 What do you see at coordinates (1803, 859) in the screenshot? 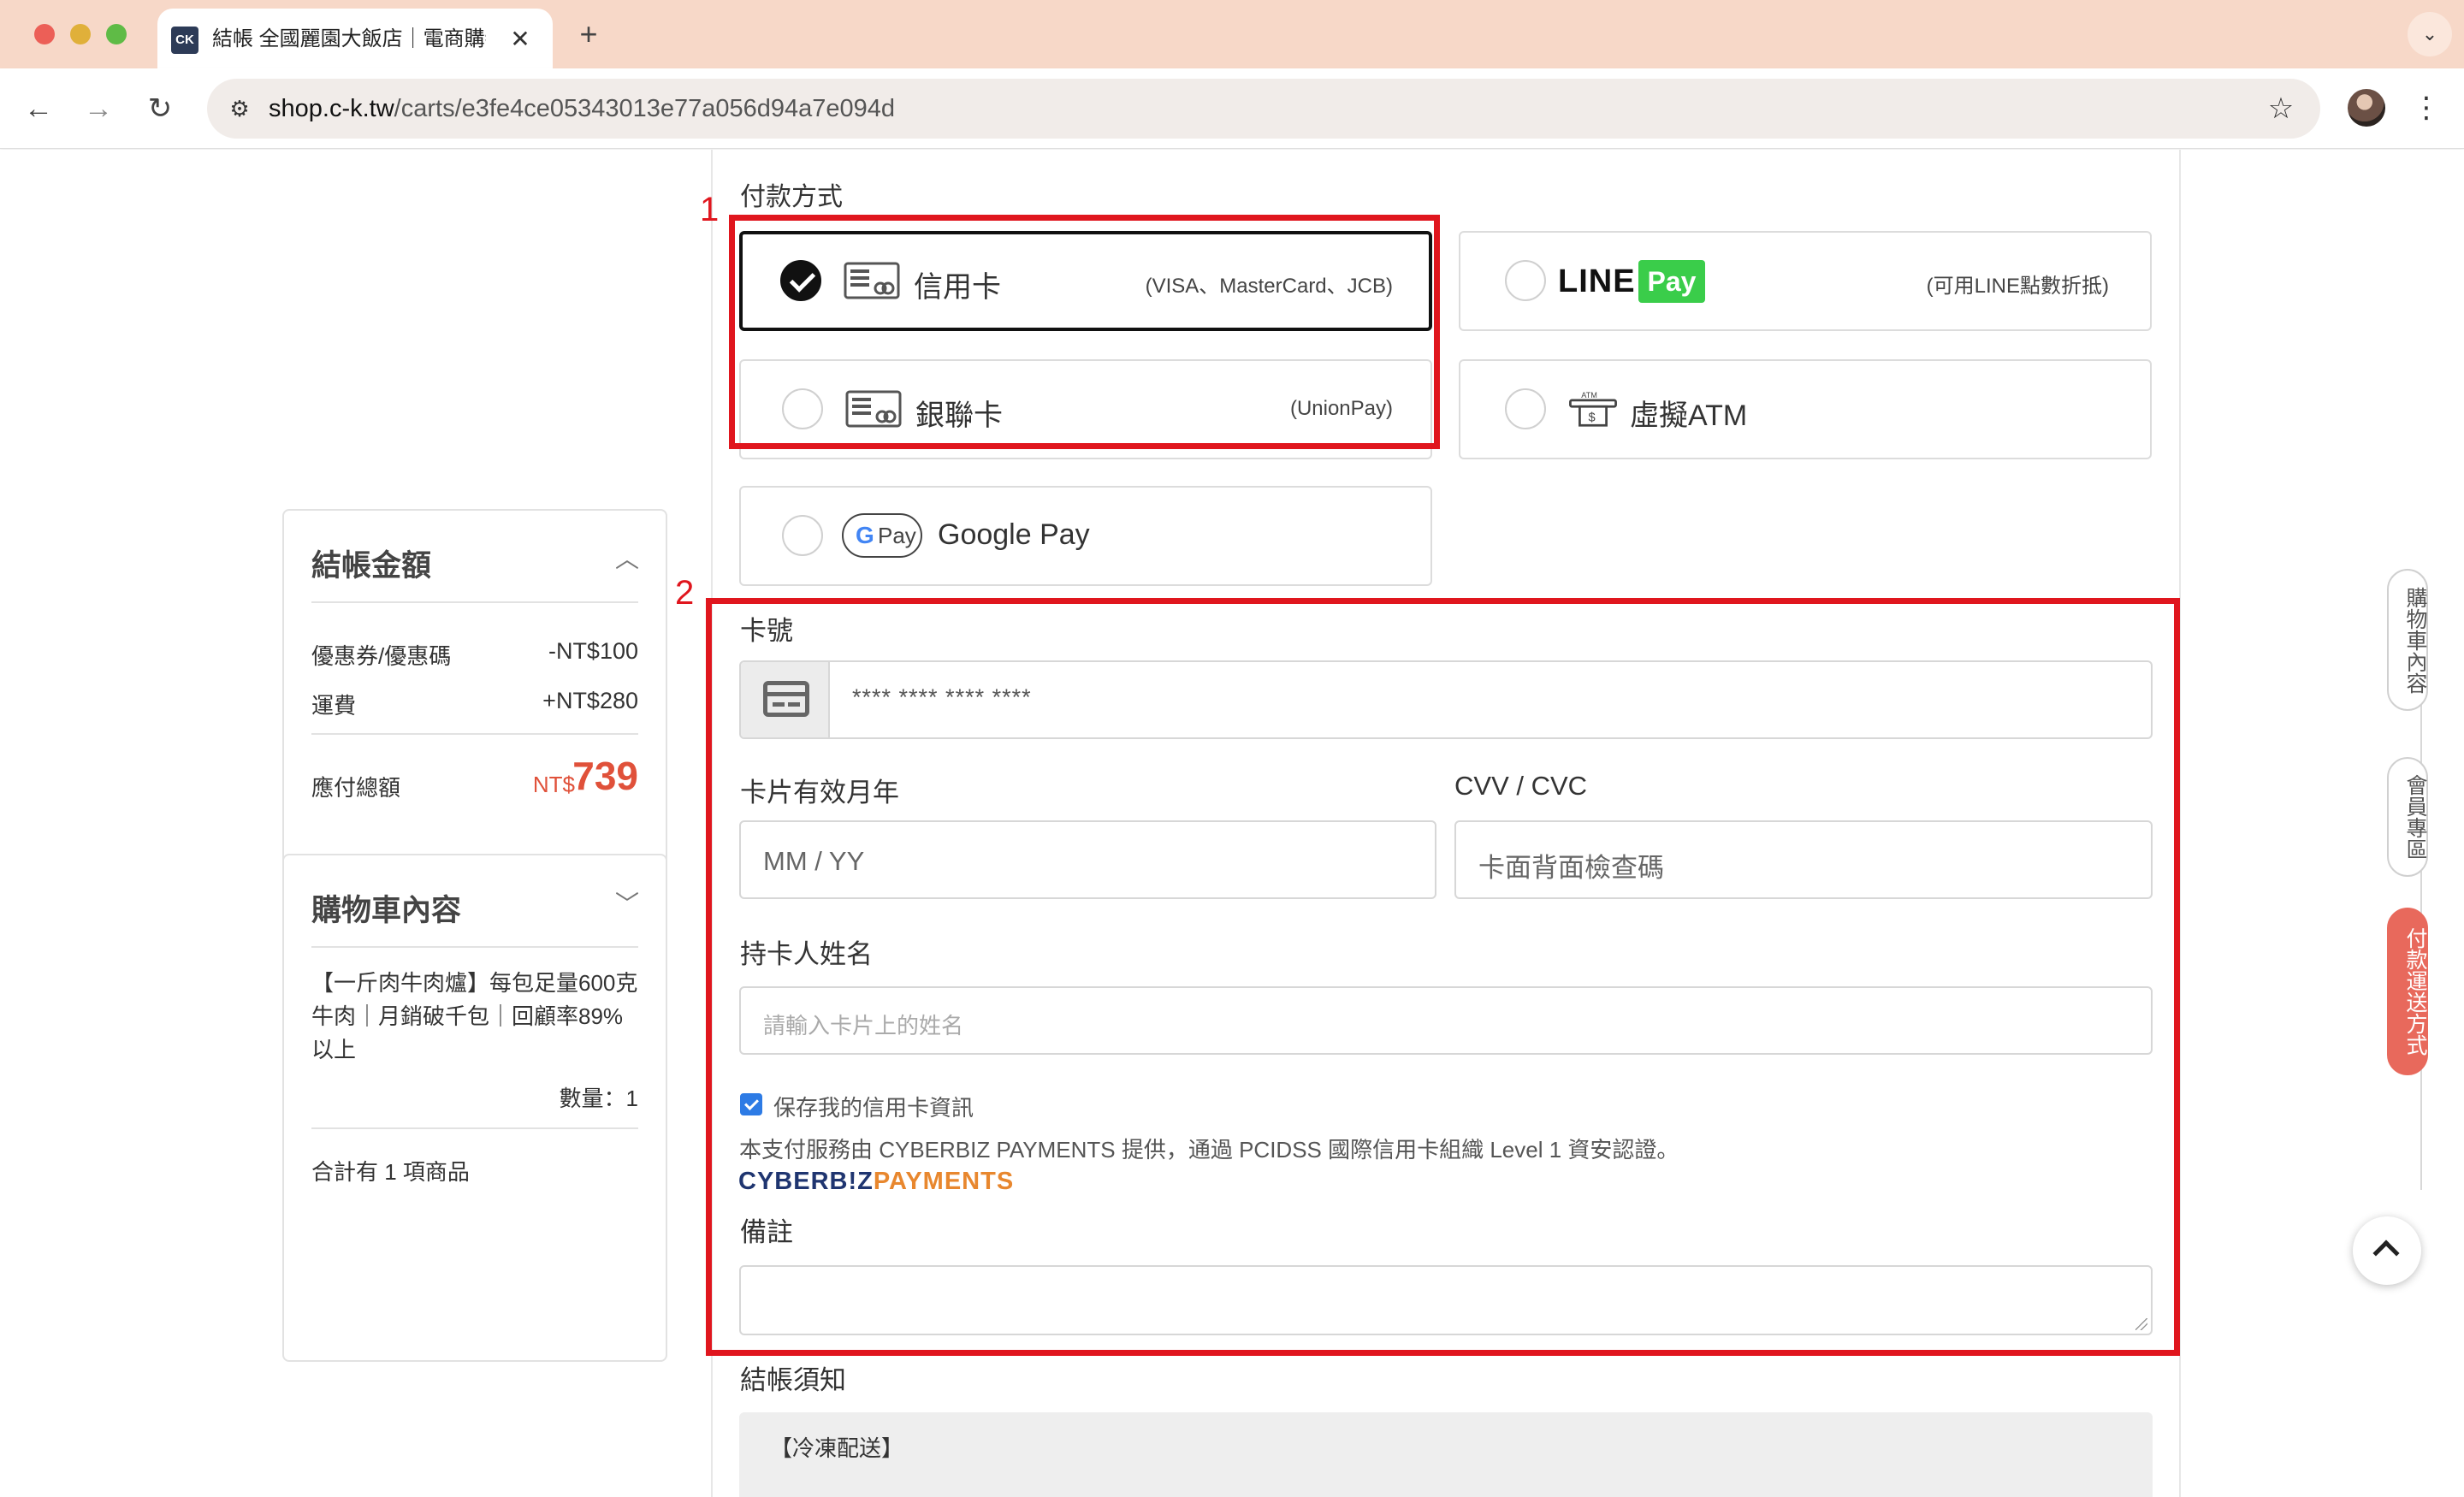
I see `cvv-field: 卡面背面檢查碼` at bounding box center [1803, 859].